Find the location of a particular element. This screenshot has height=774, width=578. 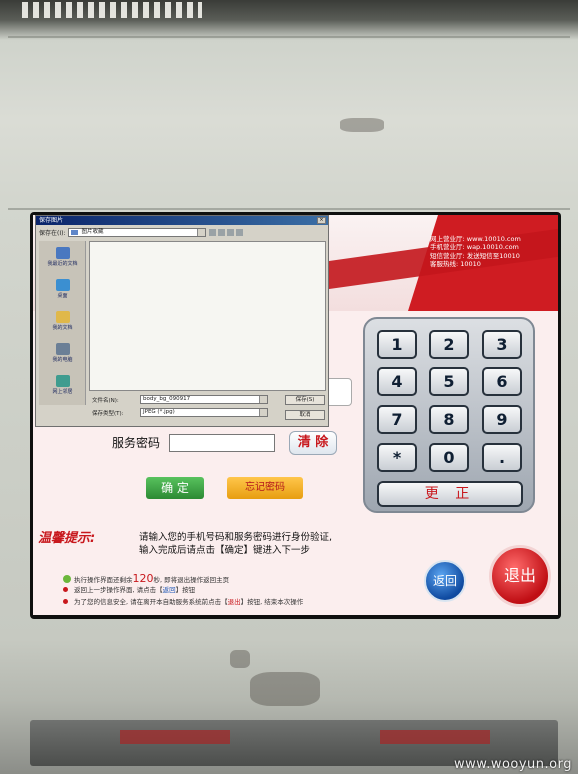

tips-line: 请输入您的手机号码和服务密码进行身份验证, is located at coordinates (236, 537).